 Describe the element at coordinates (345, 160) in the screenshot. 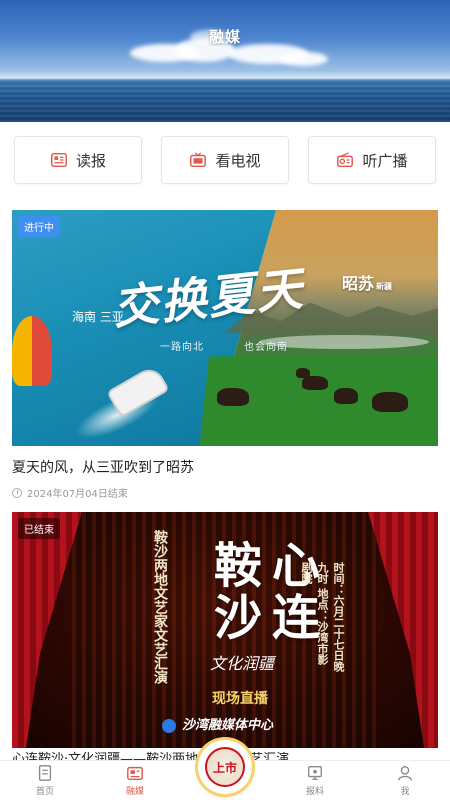

I see `radio-icon` at that location.